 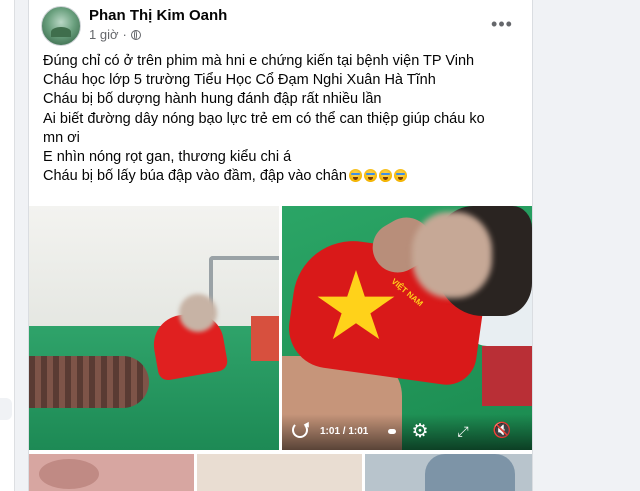 I want to click on mute-icon: 🔇, so click(x=502, y=431).